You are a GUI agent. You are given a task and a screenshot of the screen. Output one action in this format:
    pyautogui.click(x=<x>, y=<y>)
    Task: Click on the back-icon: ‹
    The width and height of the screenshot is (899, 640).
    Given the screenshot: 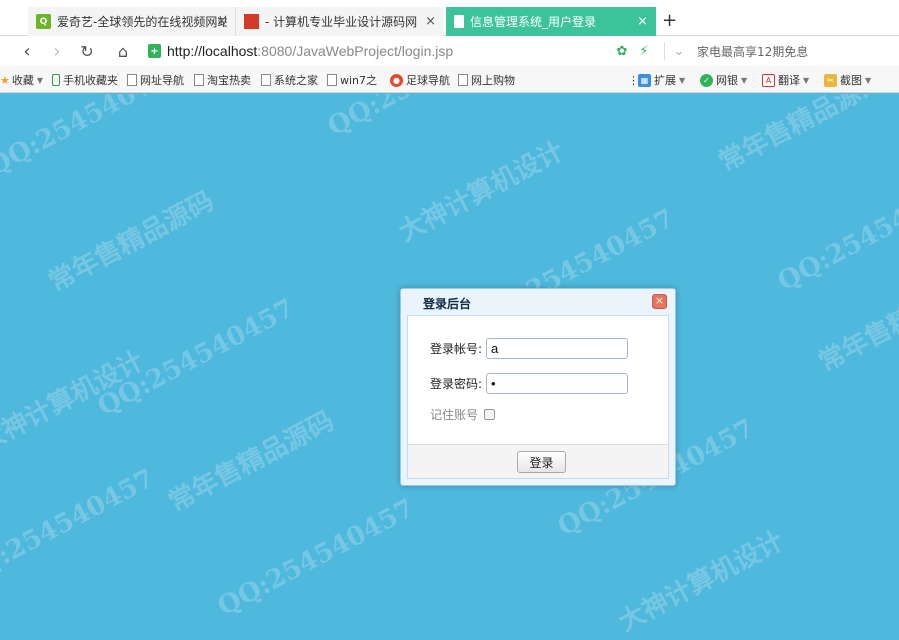 What is the action you would take?
    pyautogui.click(x=27, y=51)
    